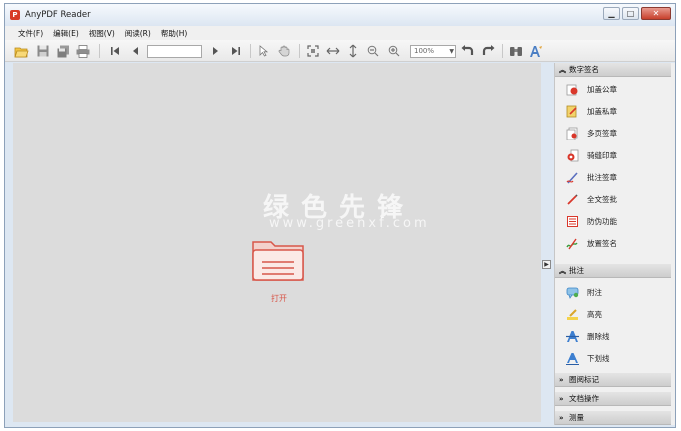 This screenshot has width=681, height=431. What do you see at coordinates (488, 51) in the screenshot?
I see `rotate-right-icon` at bounding box center [488, 51].